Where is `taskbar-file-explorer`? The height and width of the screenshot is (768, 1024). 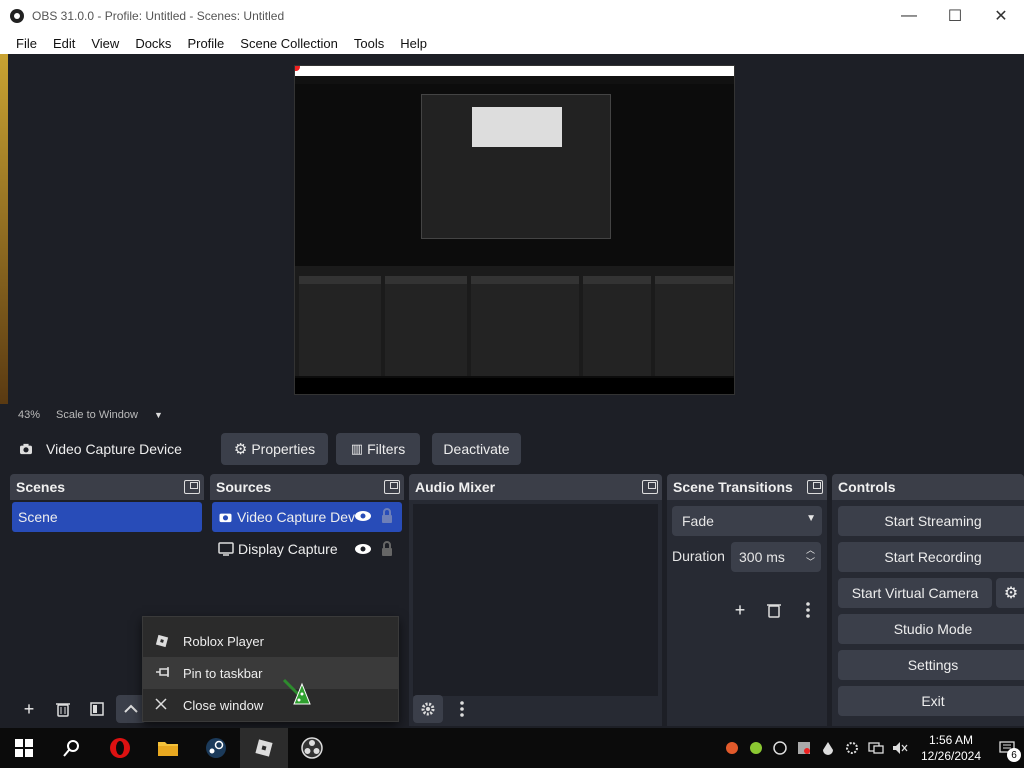 taskbar-file-explorer is located at coordinates (168, 748).